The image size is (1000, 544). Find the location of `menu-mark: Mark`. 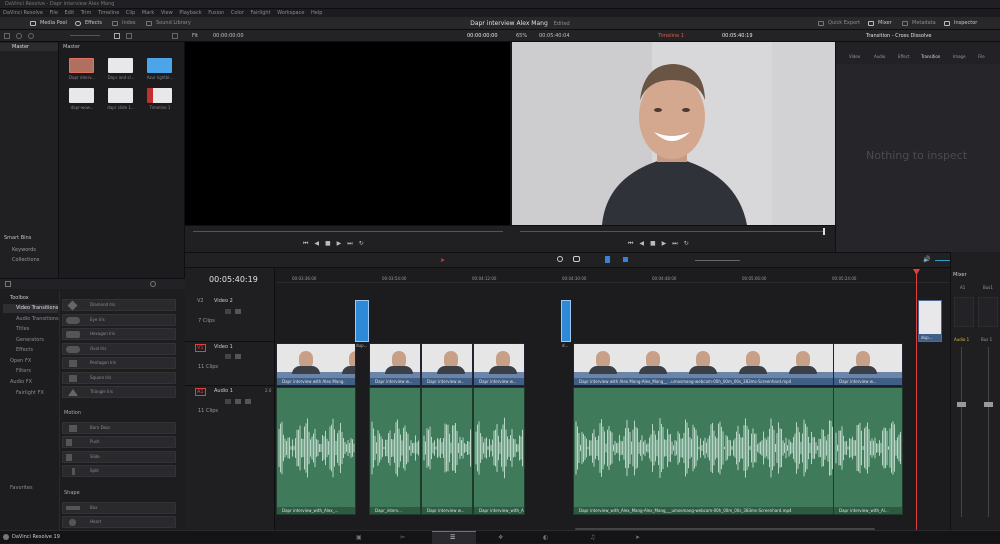

menu-mark: Mark is located at coordinates (148, 13).